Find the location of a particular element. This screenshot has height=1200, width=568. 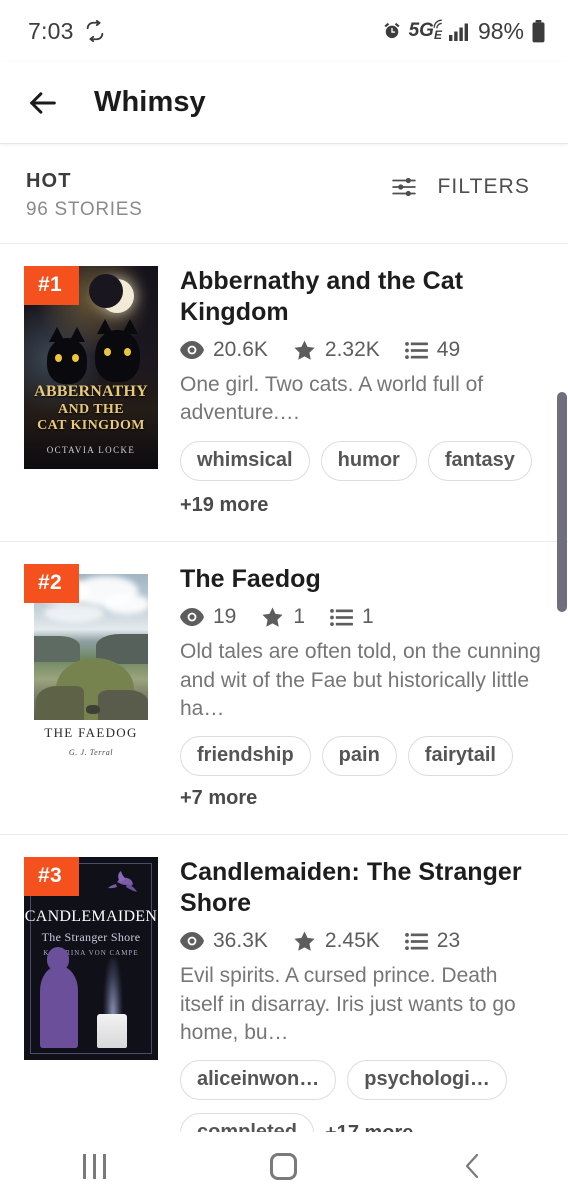

views-count: 36.3K is located at coordinates (240, 941).